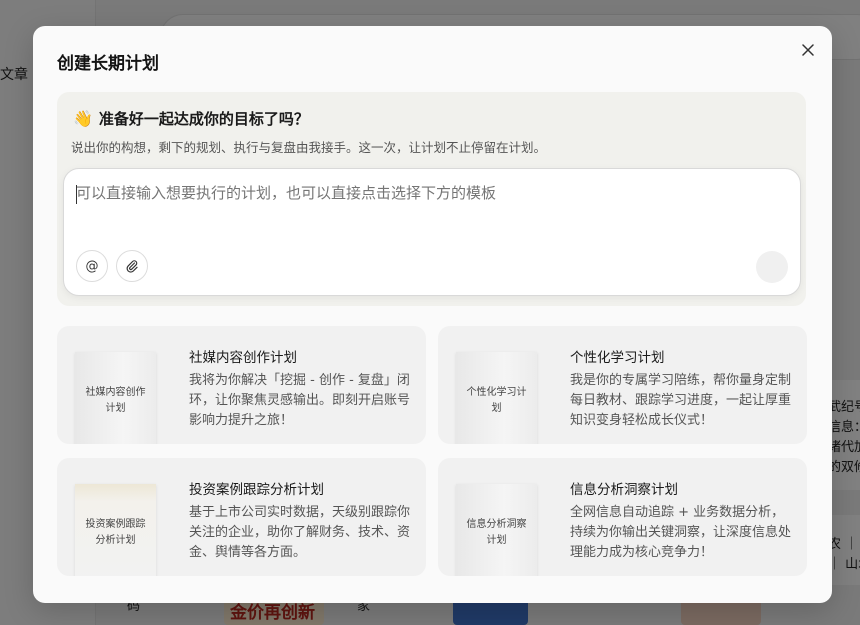  What do you see at coordinates (243, 358) in the screenshot?
I see `template-title: 社媒内容创作计划` at bounding box center [243, 358].